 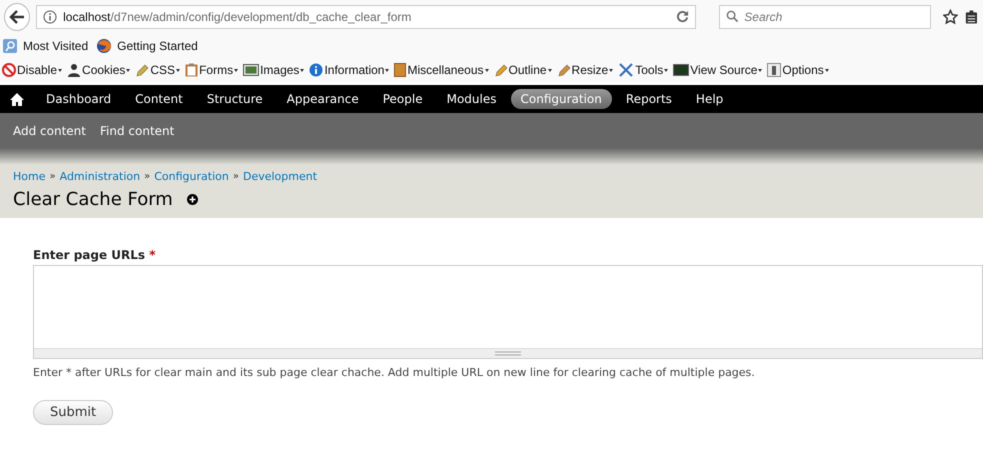 What do you see at coordinates (159, 99) in the screenshot?
I see `menu-tab: Content` at bounding box center [159, 99].